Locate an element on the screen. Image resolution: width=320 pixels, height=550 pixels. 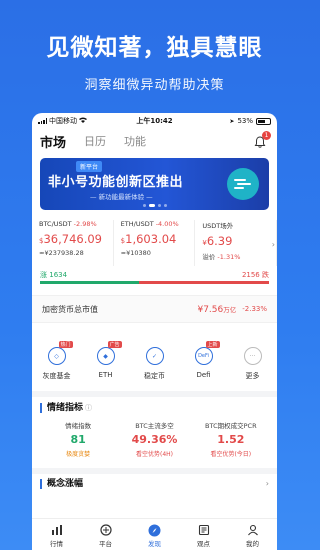
bottom-tab-bar: 行情 平台 发现 观点 我的 is located at coordinates (154, 534).